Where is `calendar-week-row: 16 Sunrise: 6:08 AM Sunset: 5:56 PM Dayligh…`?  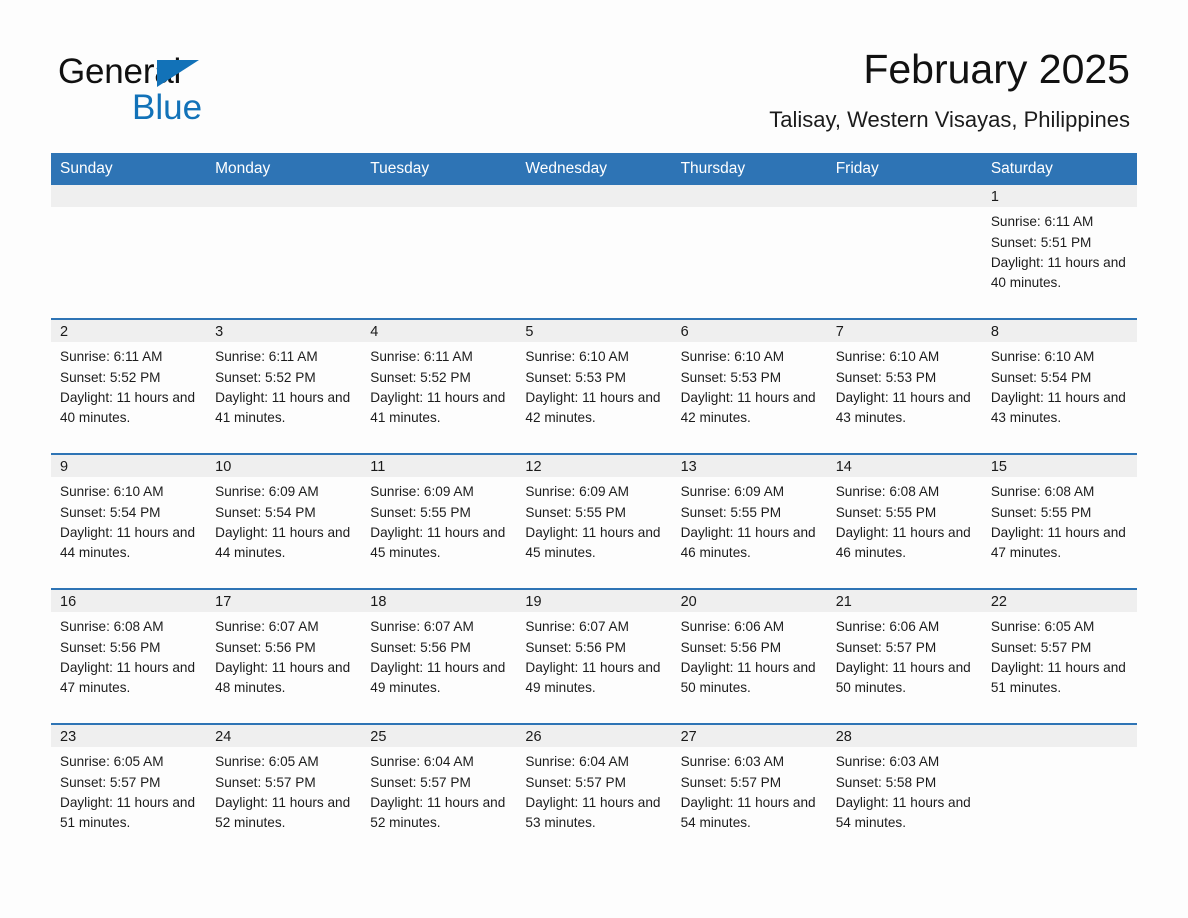 calendar-week-row: 16 Sunrise: 6:08 AM Sunset: 5:56 PM Dayligh… is located at coordinates (594, 656).